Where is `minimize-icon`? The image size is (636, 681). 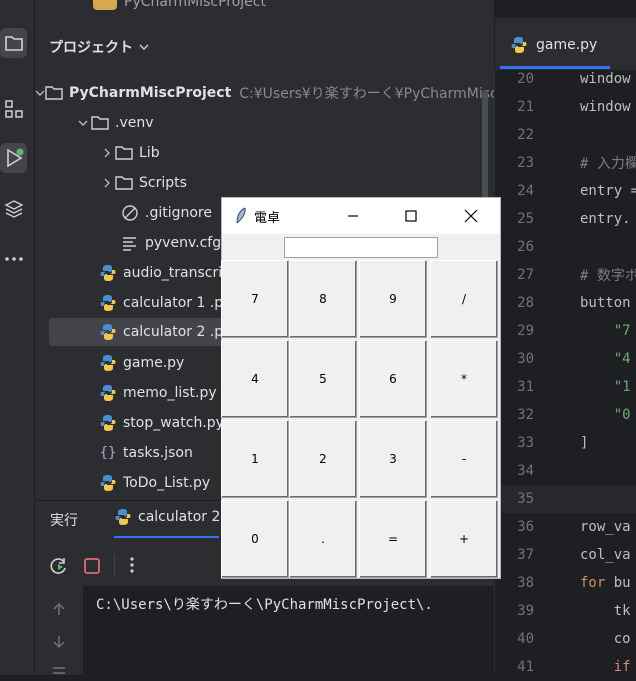 minimize-icon is located at coordinates (353, 216).